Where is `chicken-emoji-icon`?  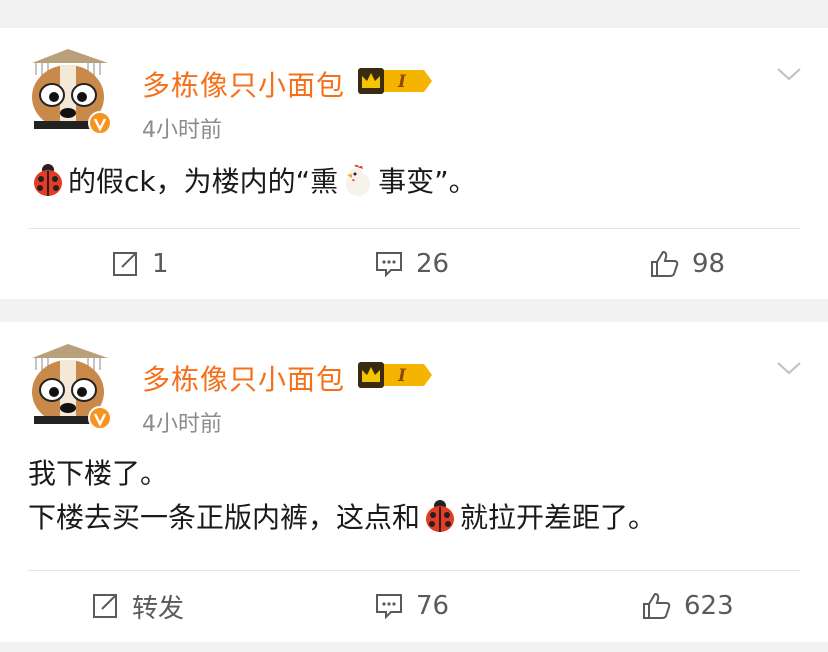
chicken-emoji-icon is located at coordinates (358, 180).